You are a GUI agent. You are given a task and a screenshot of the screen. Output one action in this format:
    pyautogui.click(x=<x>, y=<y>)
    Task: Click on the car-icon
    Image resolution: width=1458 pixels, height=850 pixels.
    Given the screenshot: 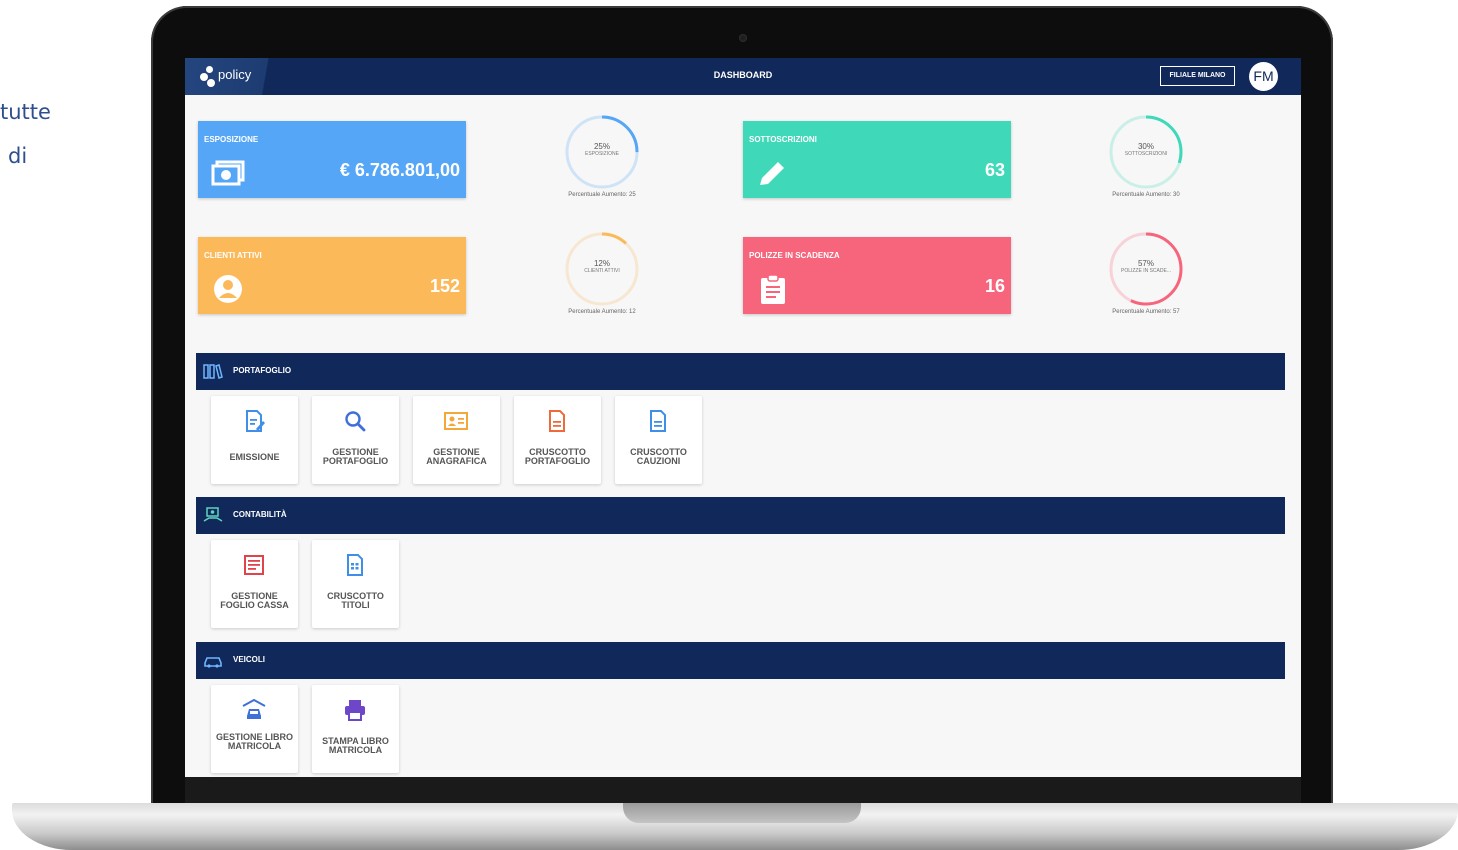 What is the action you would take?
    pyautogui.click(x=213, y=662)
    